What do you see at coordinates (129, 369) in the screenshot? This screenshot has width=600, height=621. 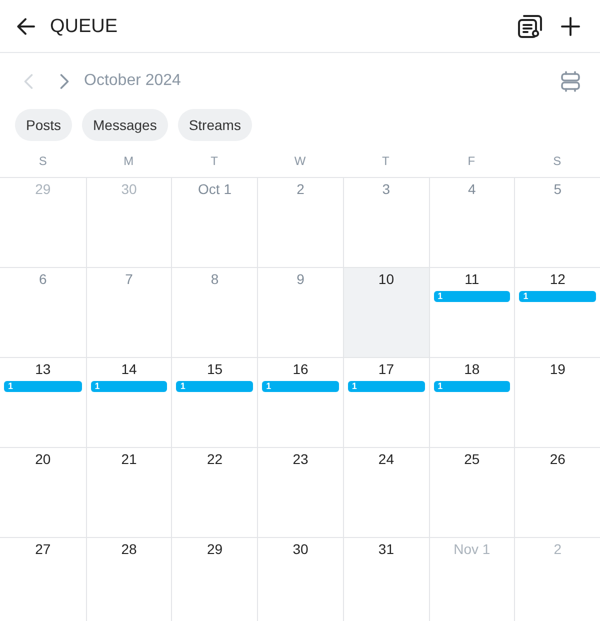 I see `date-number: 14` at bounding box center [129, 369].